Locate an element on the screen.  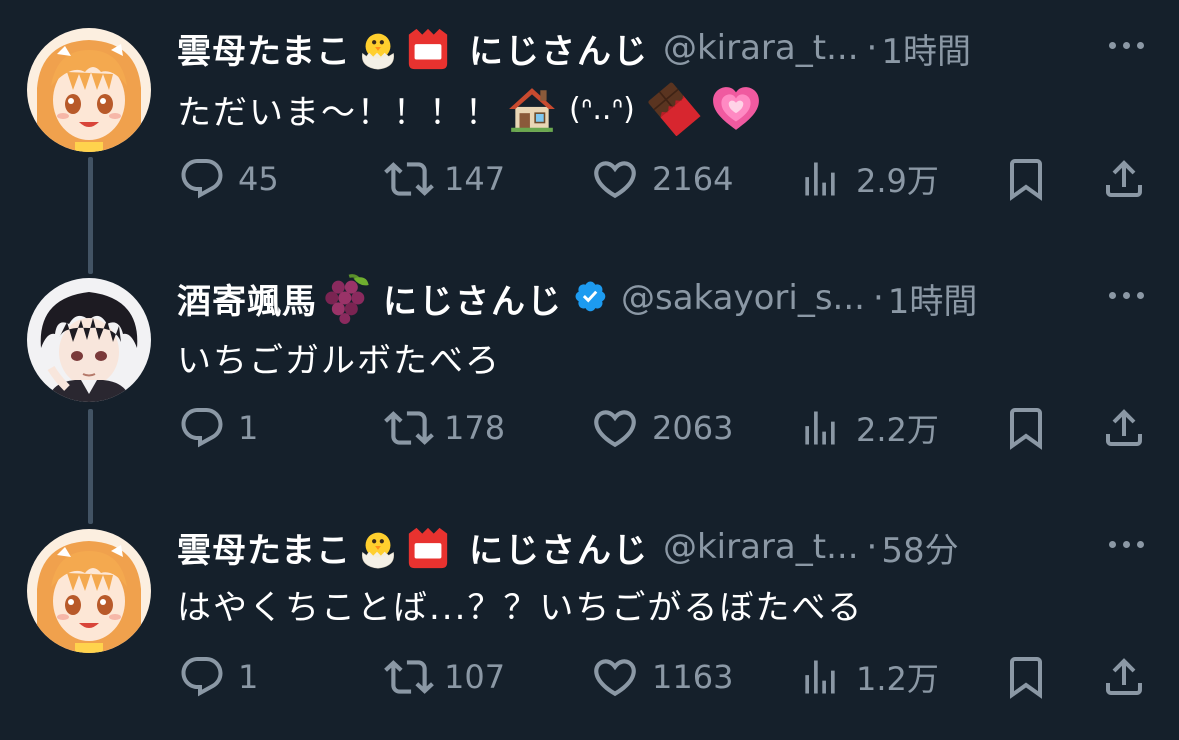
retweet-button: 178 is located at coordinates (444, 428).